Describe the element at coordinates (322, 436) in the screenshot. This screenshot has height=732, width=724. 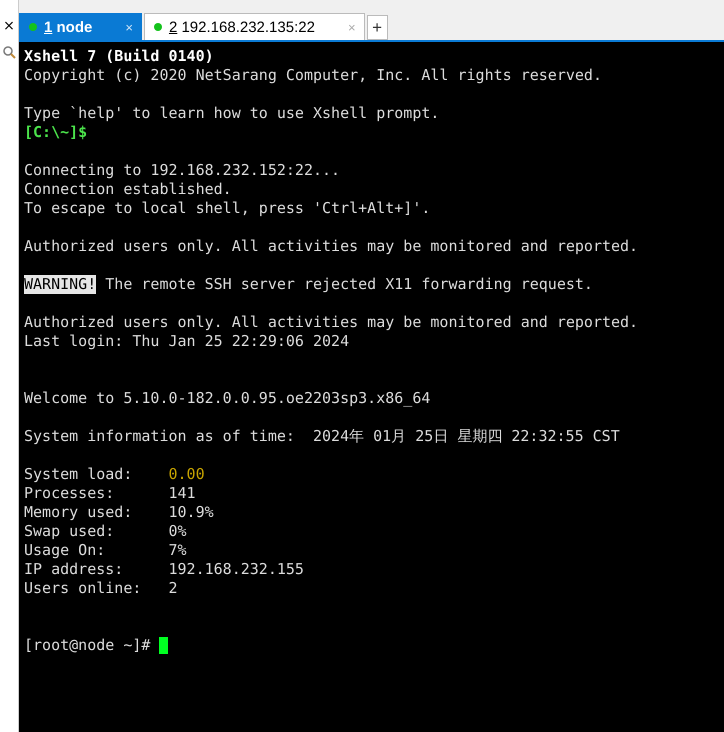
I see `terminal-text: System information as of time: 2024年 01月 25日 星期四 22:32:55 CST` at that location.